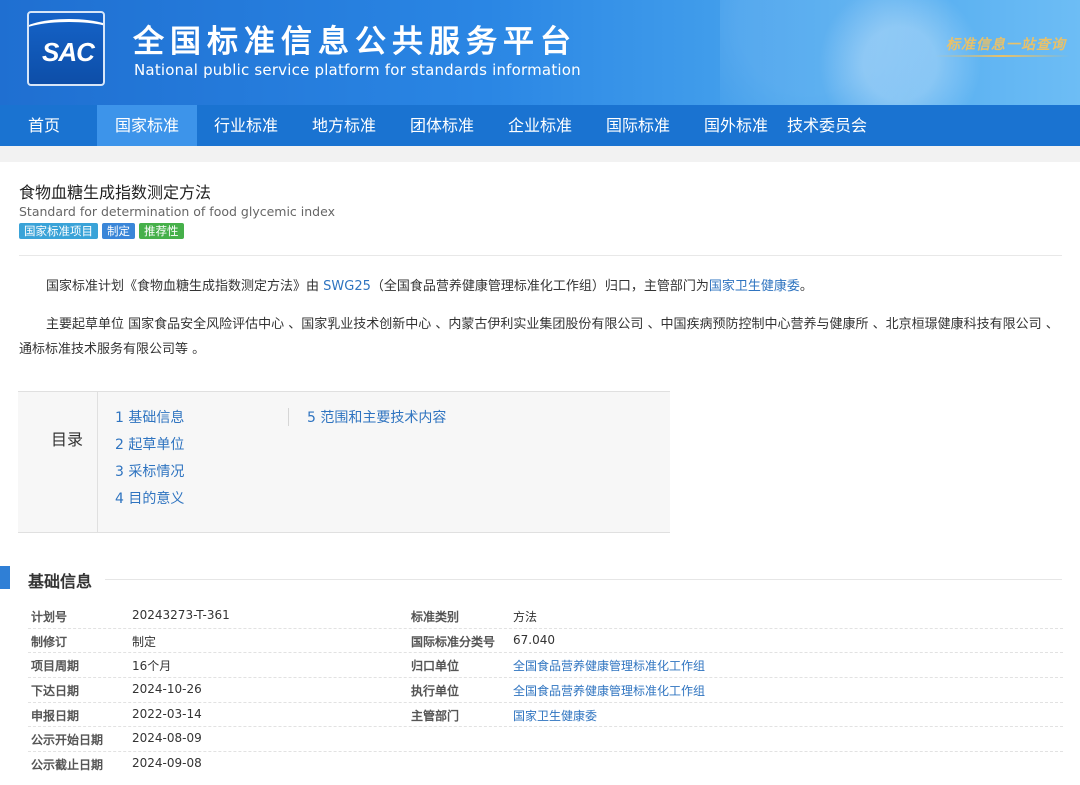 This screenshot has height=785, width=1080. Describe the element at coordinates (55, 691) in the screenshot. I see `field-label: 下达日期` at that location.